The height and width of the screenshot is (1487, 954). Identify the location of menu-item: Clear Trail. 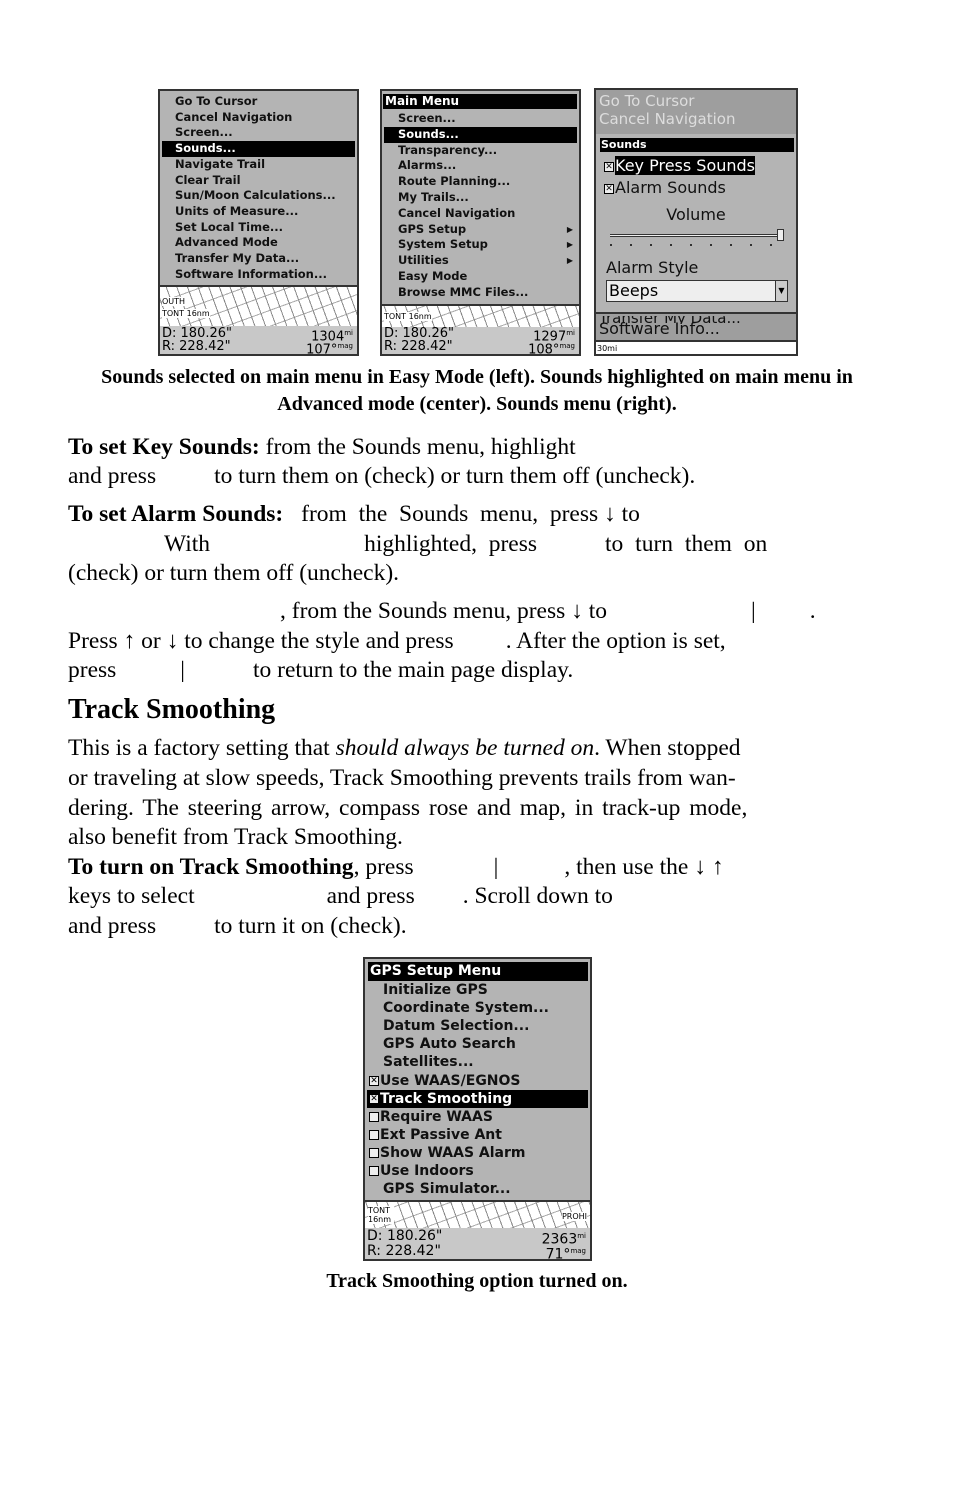
(258, 181).